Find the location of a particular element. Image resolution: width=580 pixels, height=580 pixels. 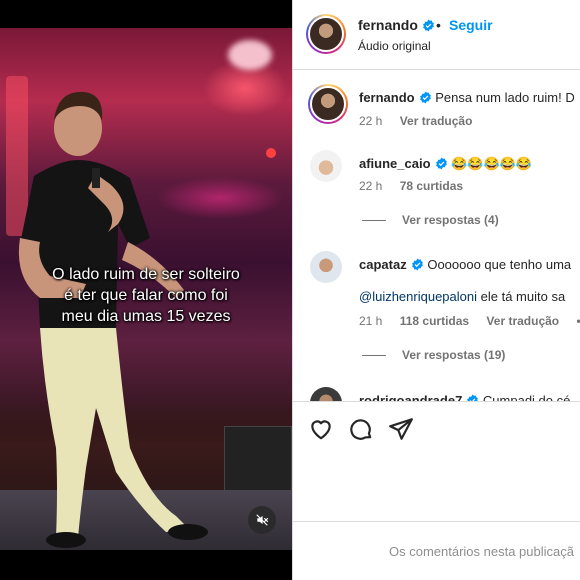

comment-time: 21 h is located at coordinates (370, 321).